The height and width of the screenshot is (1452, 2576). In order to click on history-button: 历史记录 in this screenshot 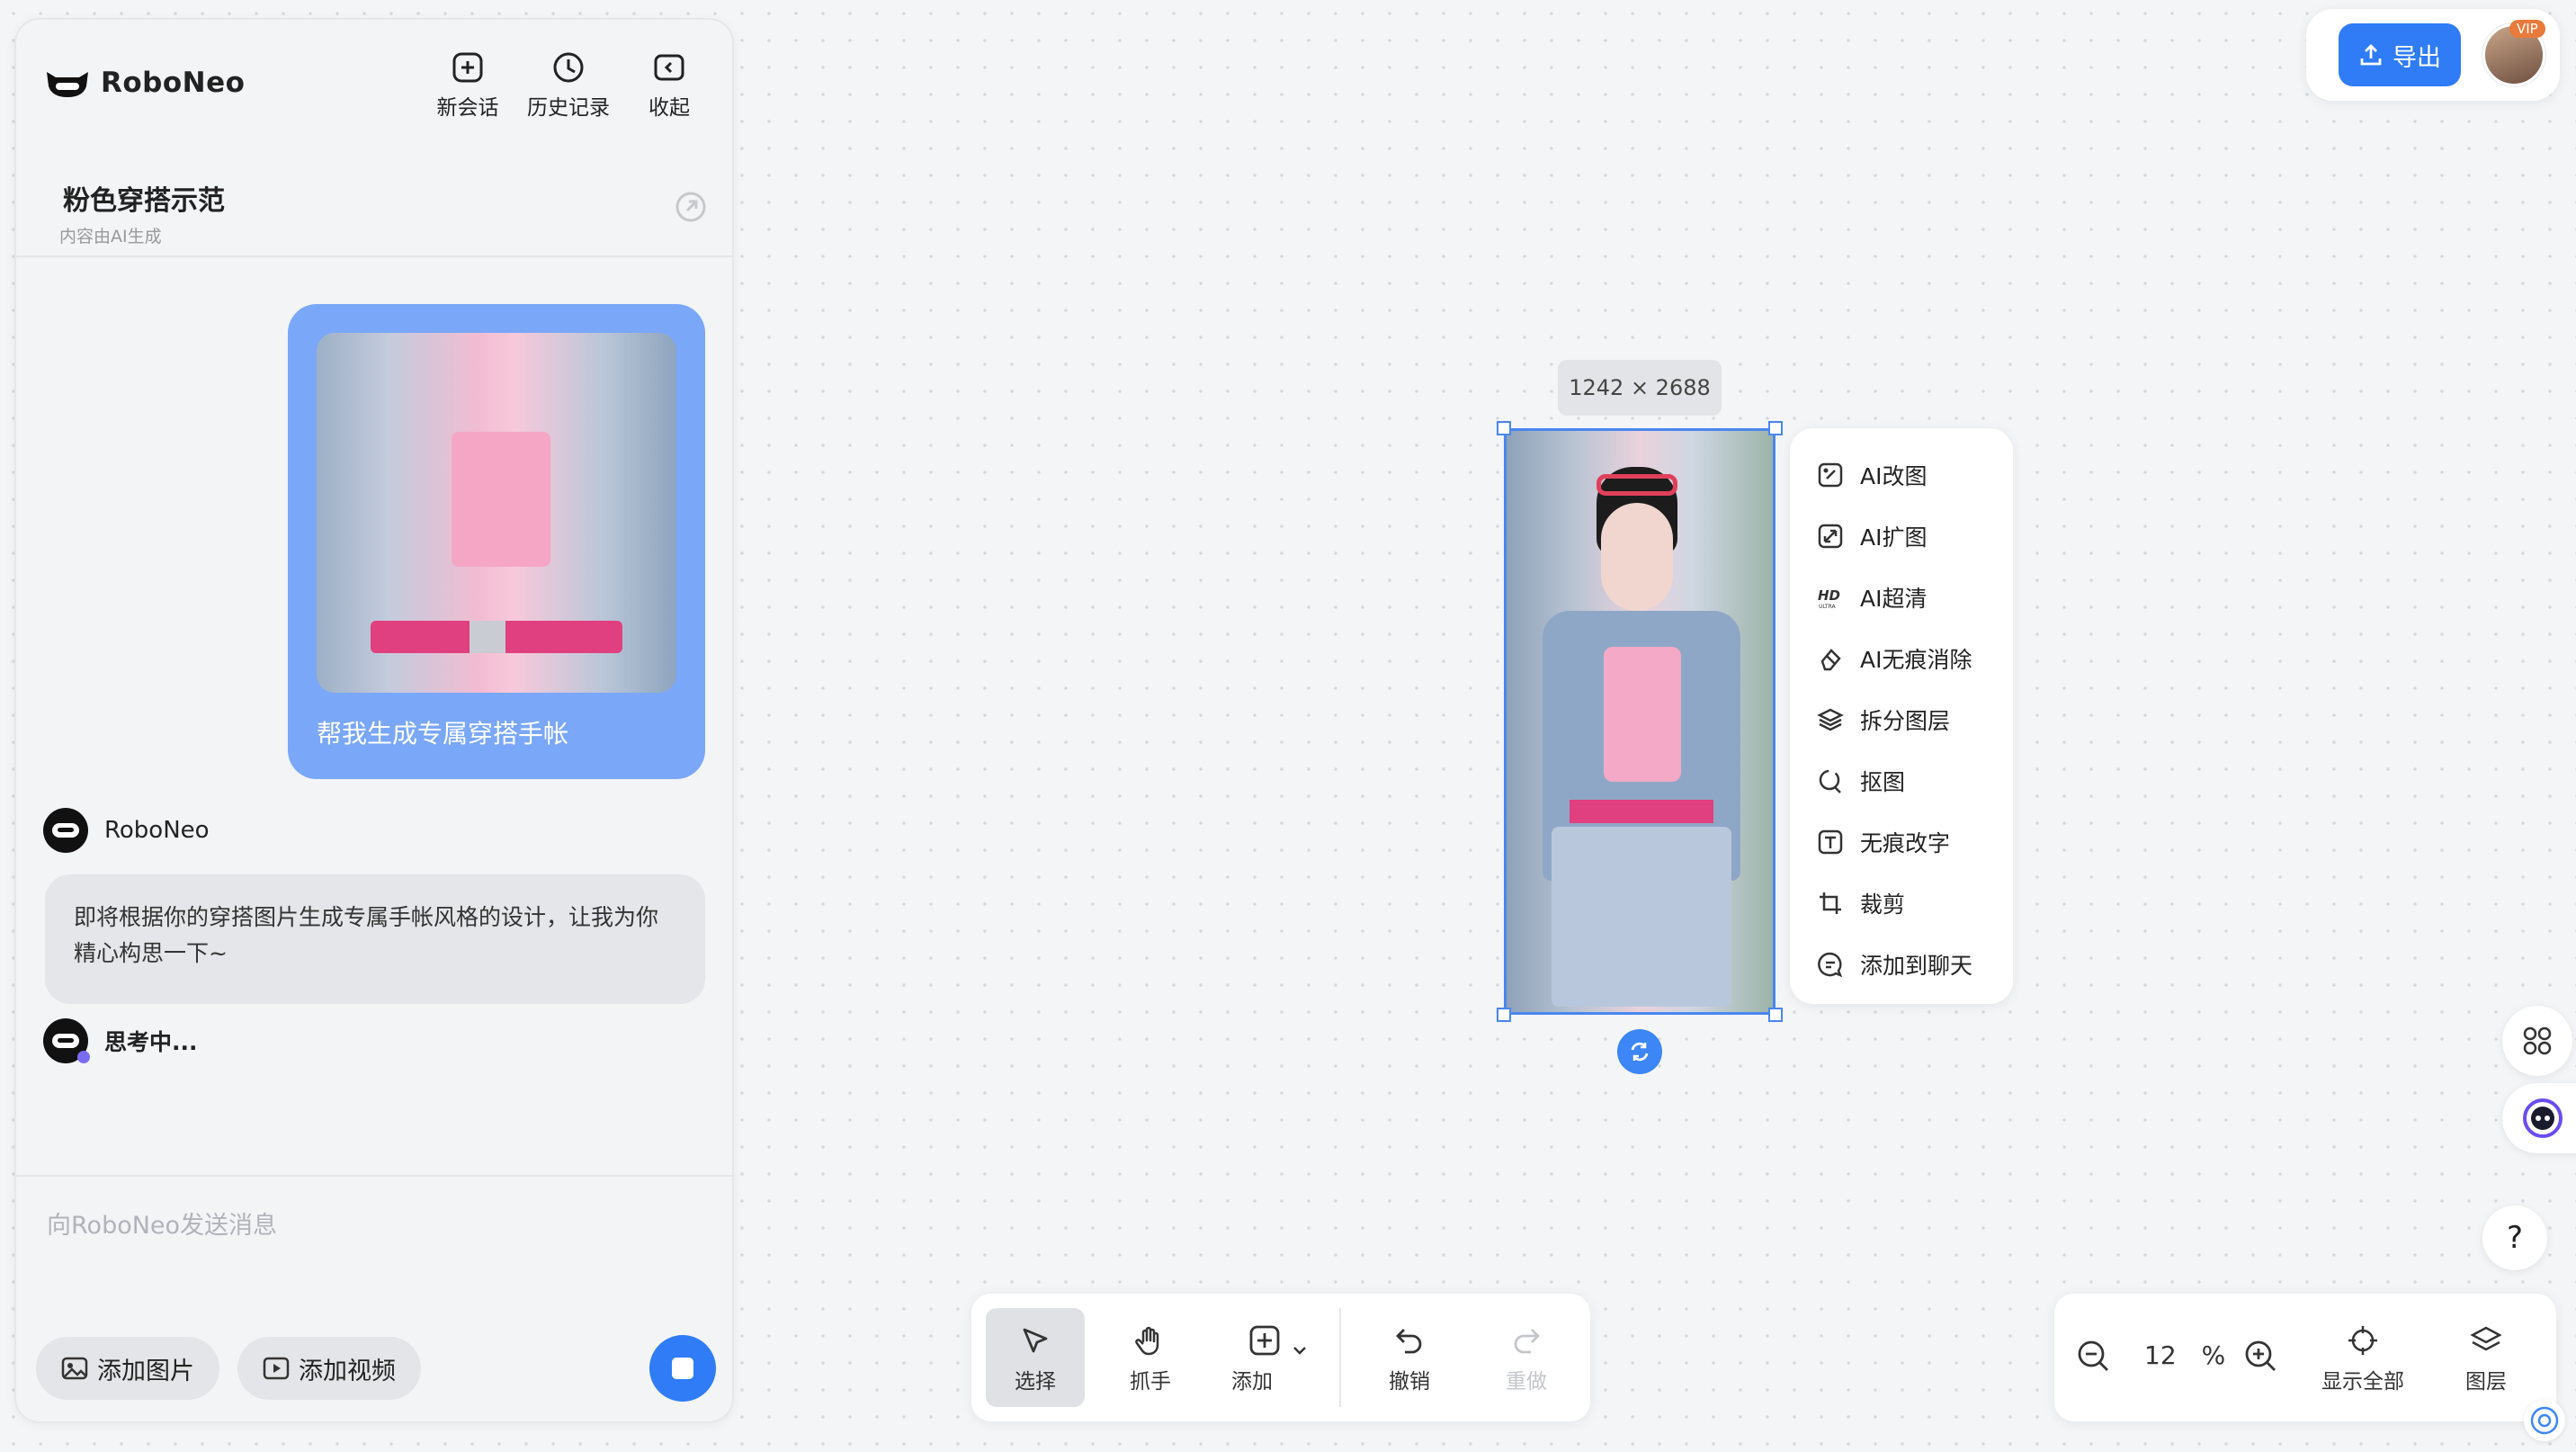, I will do `click(568, 85)`.